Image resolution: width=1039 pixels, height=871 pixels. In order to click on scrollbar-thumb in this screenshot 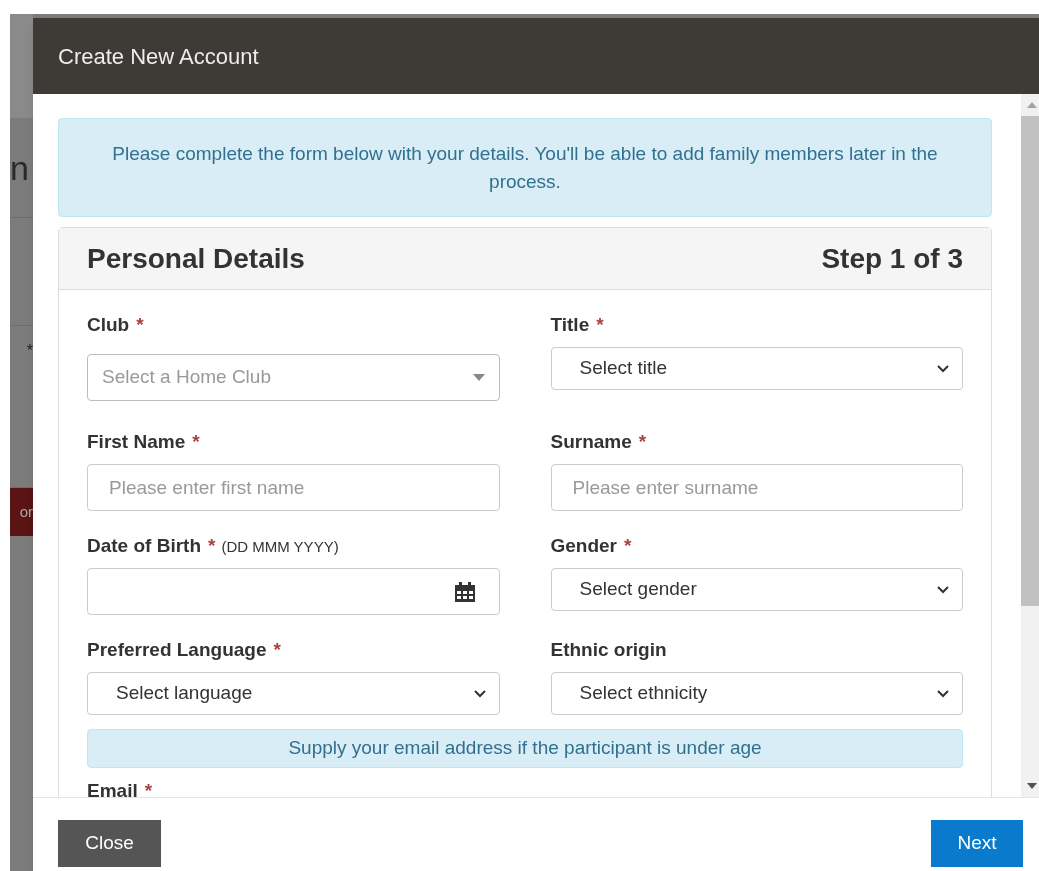, I will do `click(1030, 361)`.